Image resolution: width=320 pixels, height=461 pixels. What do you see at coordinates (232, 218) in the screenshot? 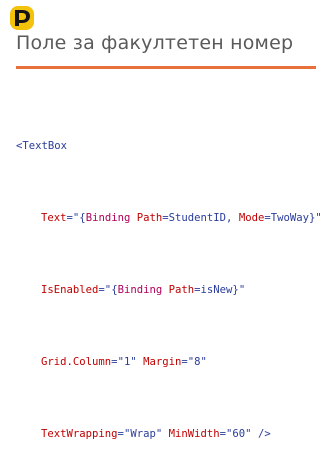
I see `binding-sep: ,` at bounding box center [232, 218].